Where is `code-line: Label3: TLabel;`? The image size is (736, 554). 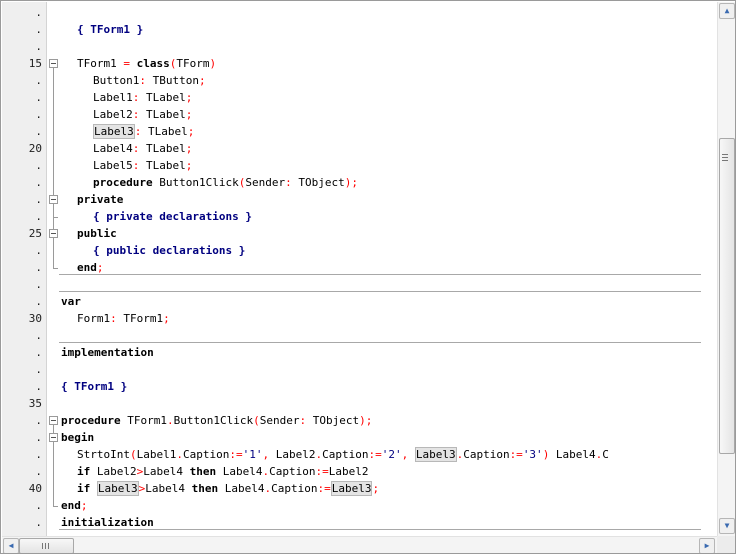 code-line: Label3: TLabel; is located at coordinates (143, 131).